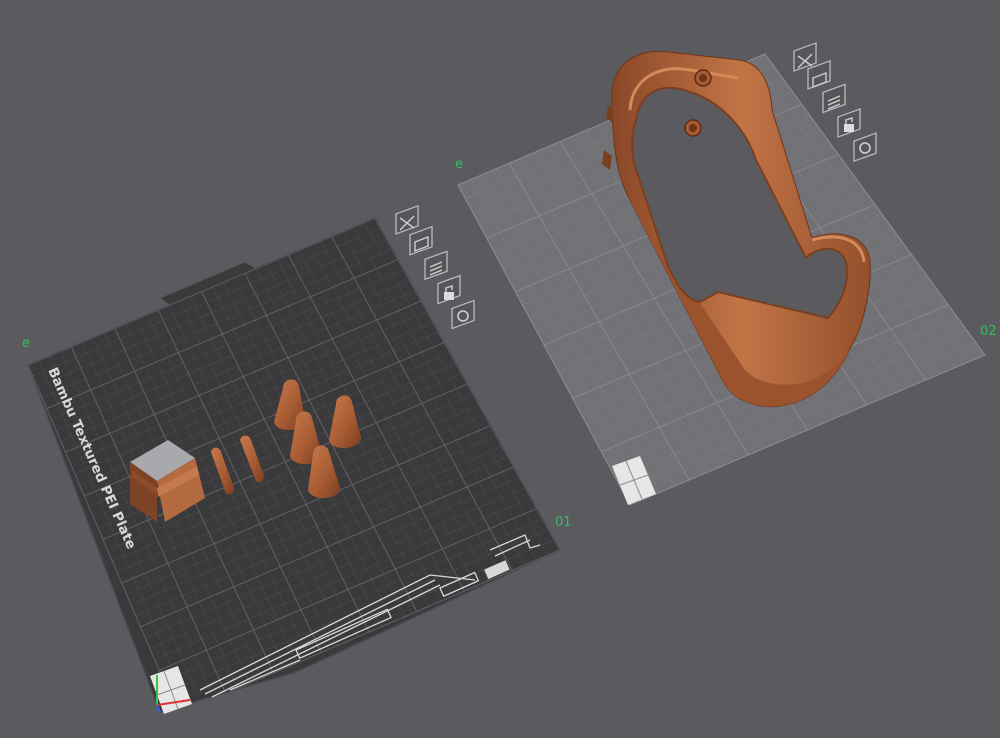 Image resolution: width=1000 pixels, height=738 pixels. I want to click on plate-2-settings-icon, so click(865, 147).